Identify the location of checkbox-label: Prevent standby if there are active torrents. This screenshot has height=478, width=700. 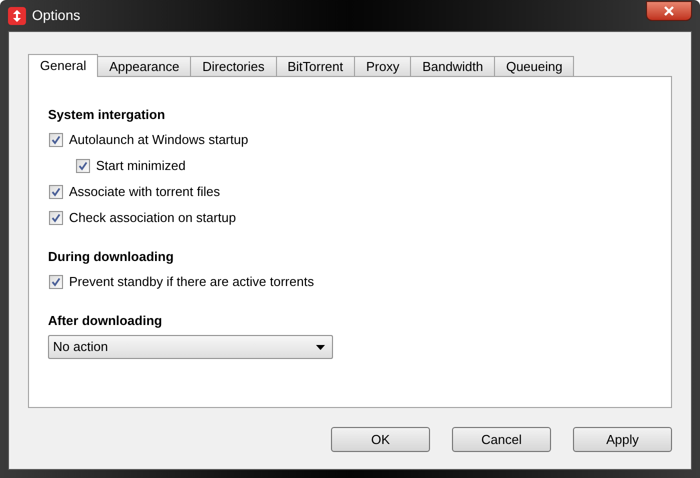
(191, 282).